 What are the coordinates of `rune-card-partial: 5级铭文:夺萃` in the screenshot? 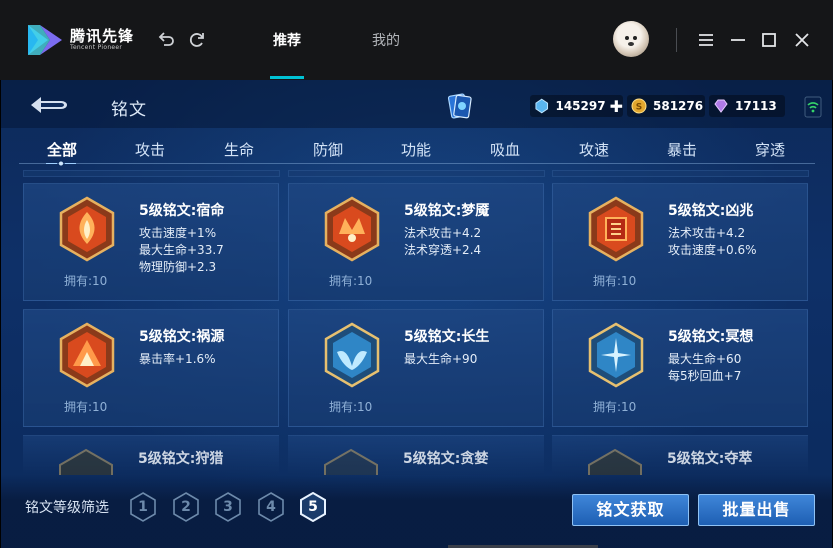 It's located at (680, 455).